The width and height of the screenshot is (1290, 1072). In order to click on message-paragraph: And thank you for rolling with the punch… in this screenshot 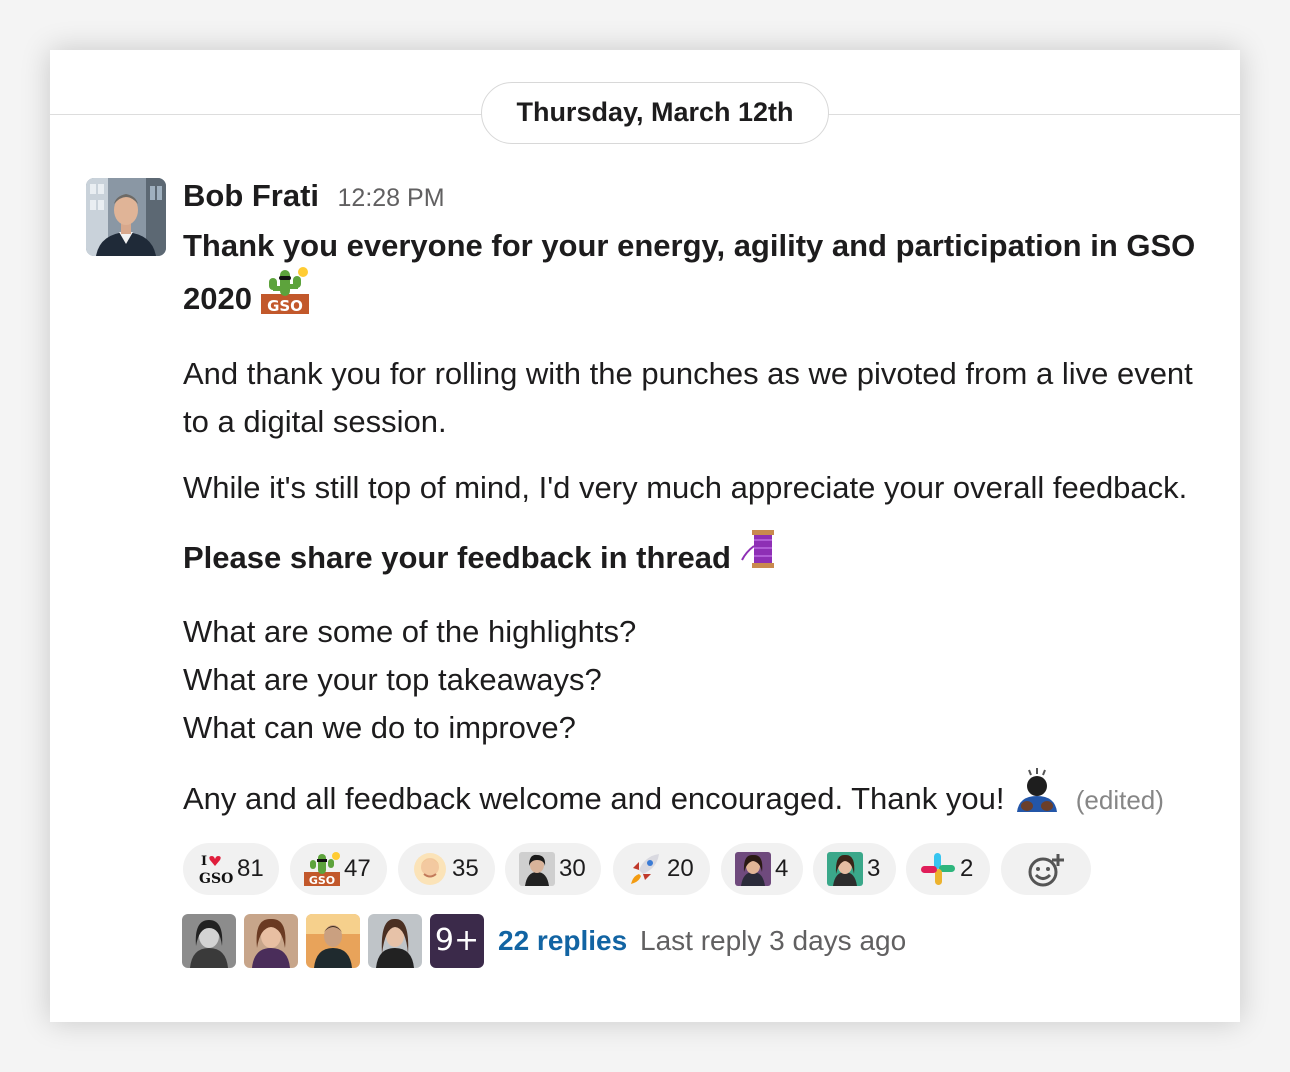, I will do `click(688, 397)`.